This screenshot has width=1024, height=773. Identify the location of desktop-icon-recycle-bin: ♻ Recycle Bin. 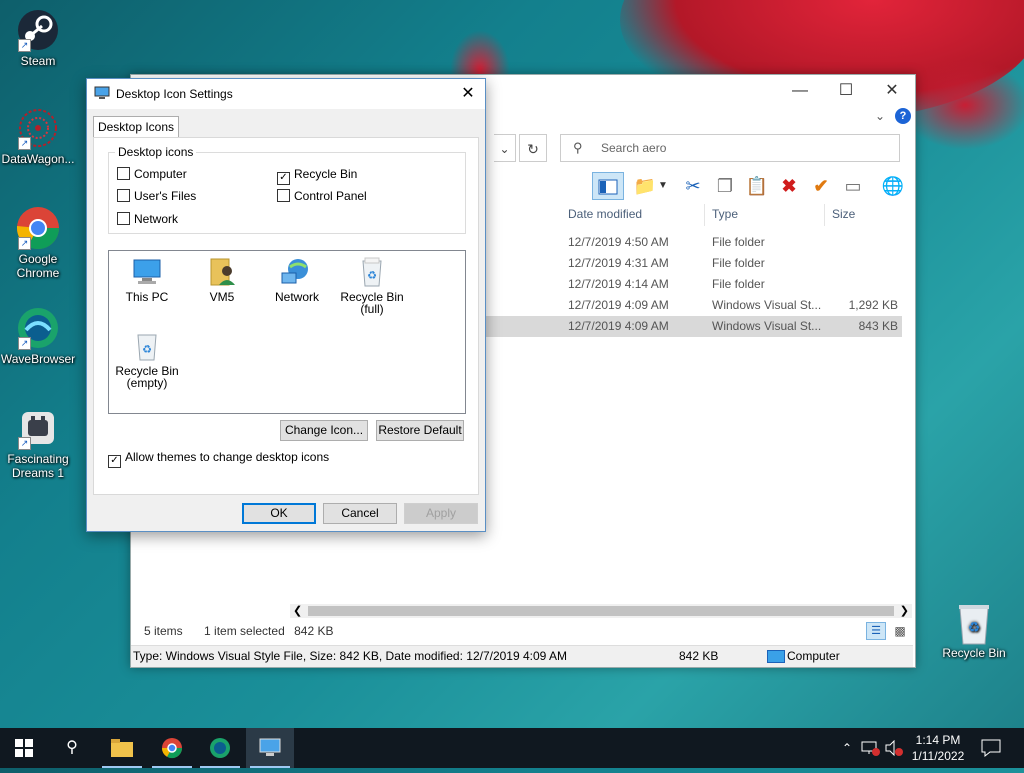
(974, 630).